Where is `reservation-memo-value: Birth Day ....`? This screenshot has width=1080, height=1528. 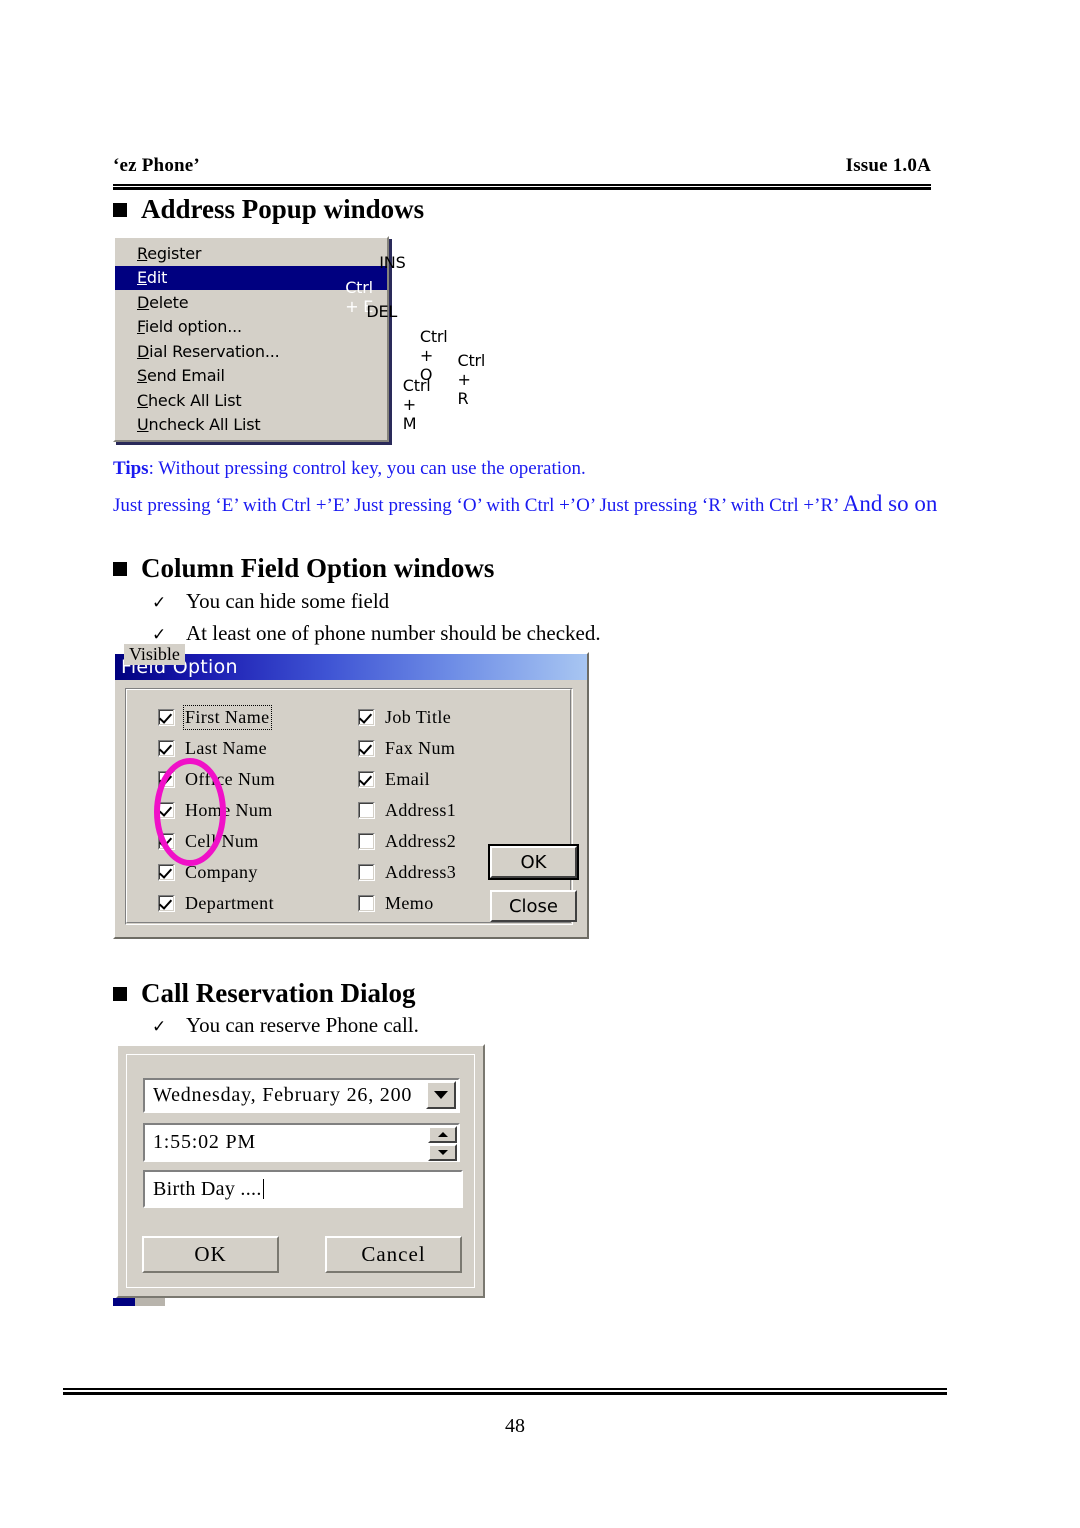
reservation-memo-value: Birth Day .... is located at coordinates (207, 1188).